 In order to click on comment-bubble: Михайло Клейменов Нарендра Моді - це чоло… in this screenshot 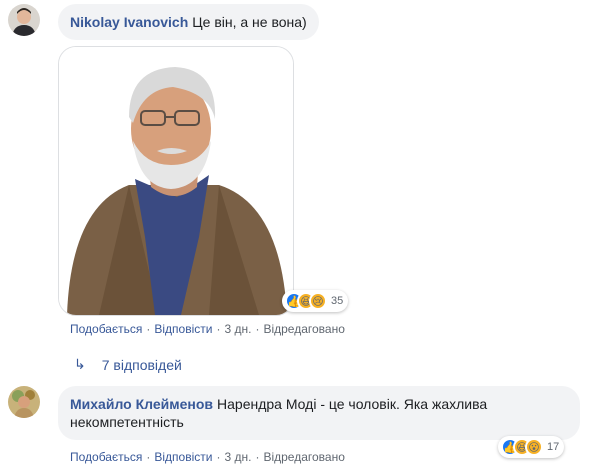, I will do `click(319, 413)`.